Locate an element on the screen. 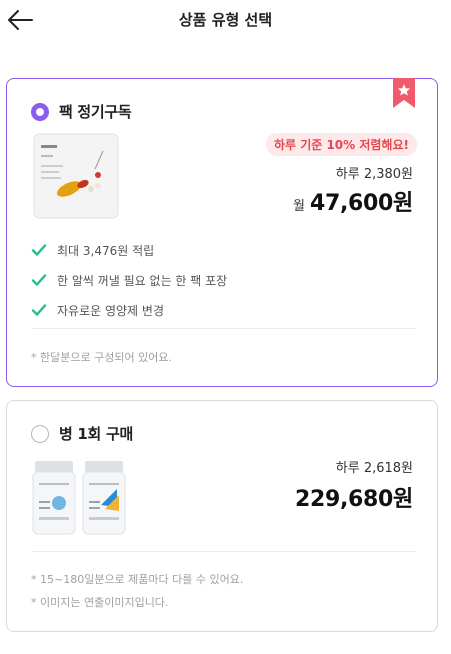 The height and width of the screenshot is (654, 451). bottle-radio is located at coordinates (40, 433).